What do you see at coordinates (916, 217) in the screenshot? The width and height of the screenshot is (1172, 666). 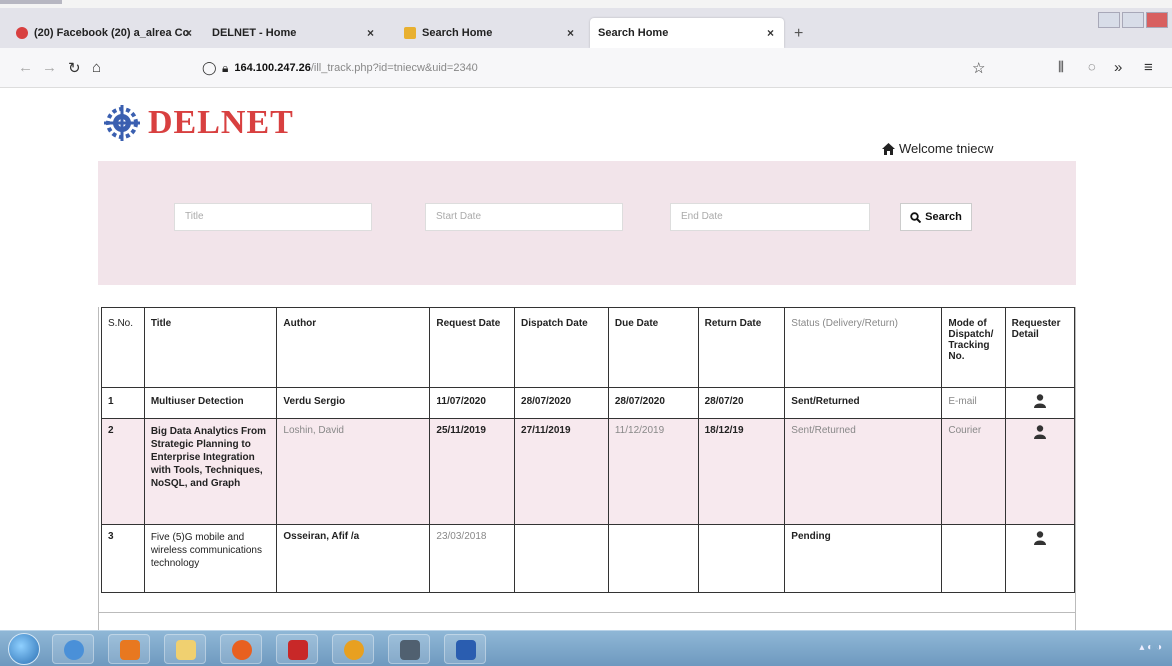 I see `search-icon` at bounding box center [916, 217].